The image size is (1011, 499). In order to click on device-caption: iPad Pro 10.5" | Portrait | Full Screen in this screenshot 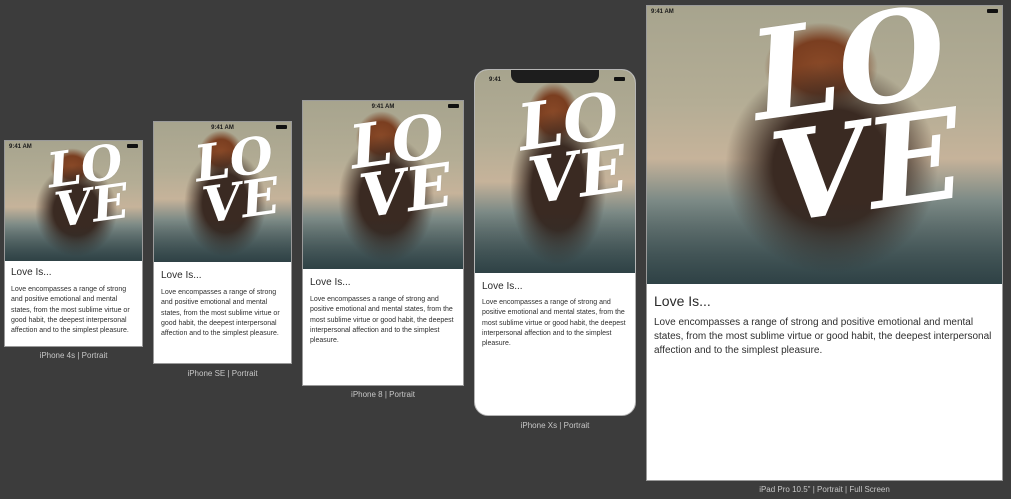, I will do `click(824, 489)`.